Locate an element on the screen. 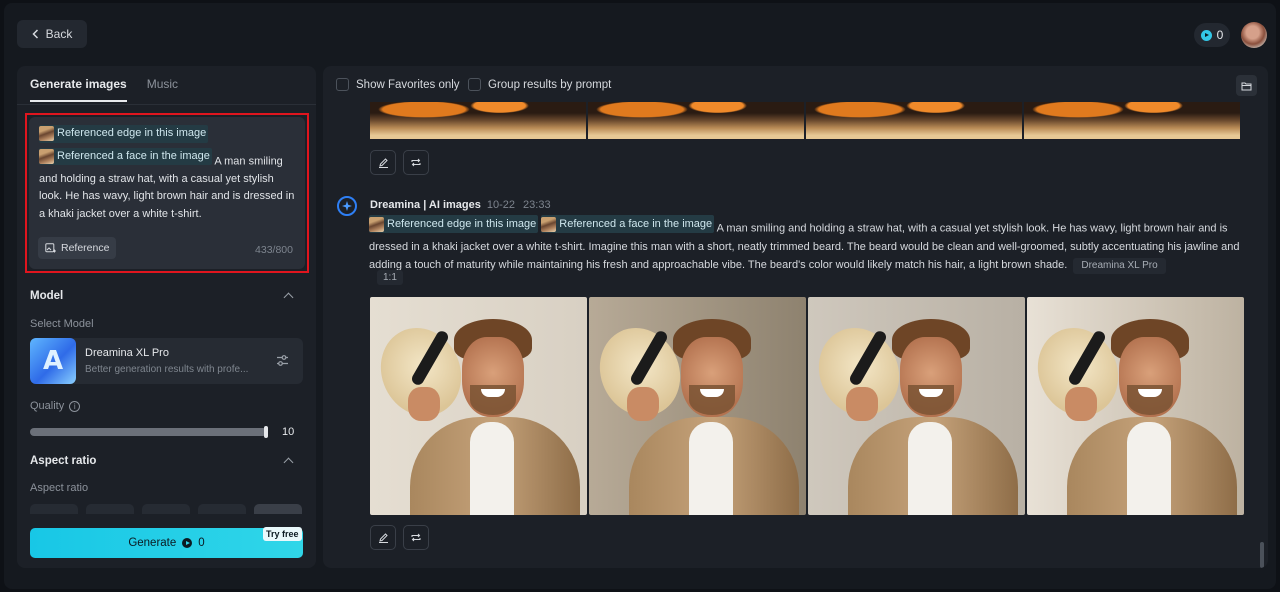  credits-badge: 0 is located at coordinates (1212, 35).